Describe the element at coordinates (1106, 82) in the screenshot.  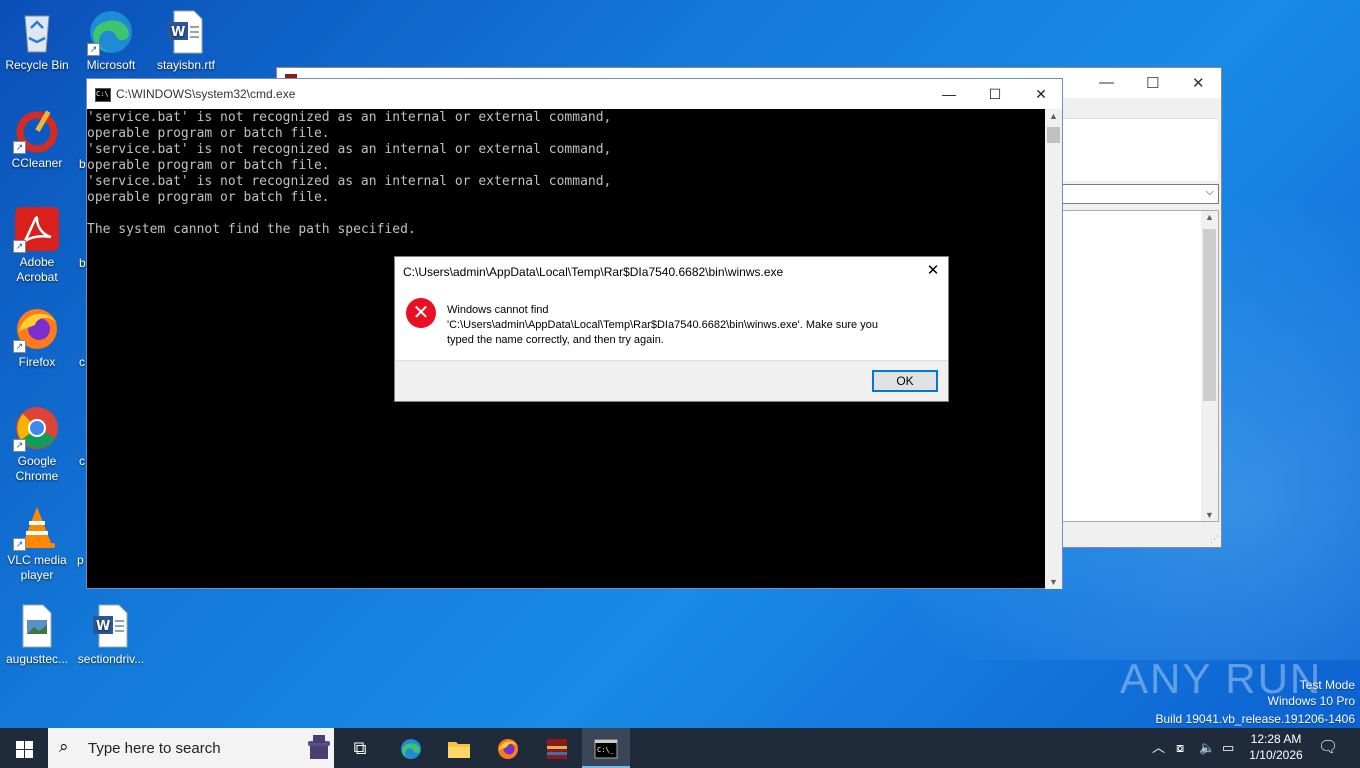
I see `minimize-icon: —` at that location.